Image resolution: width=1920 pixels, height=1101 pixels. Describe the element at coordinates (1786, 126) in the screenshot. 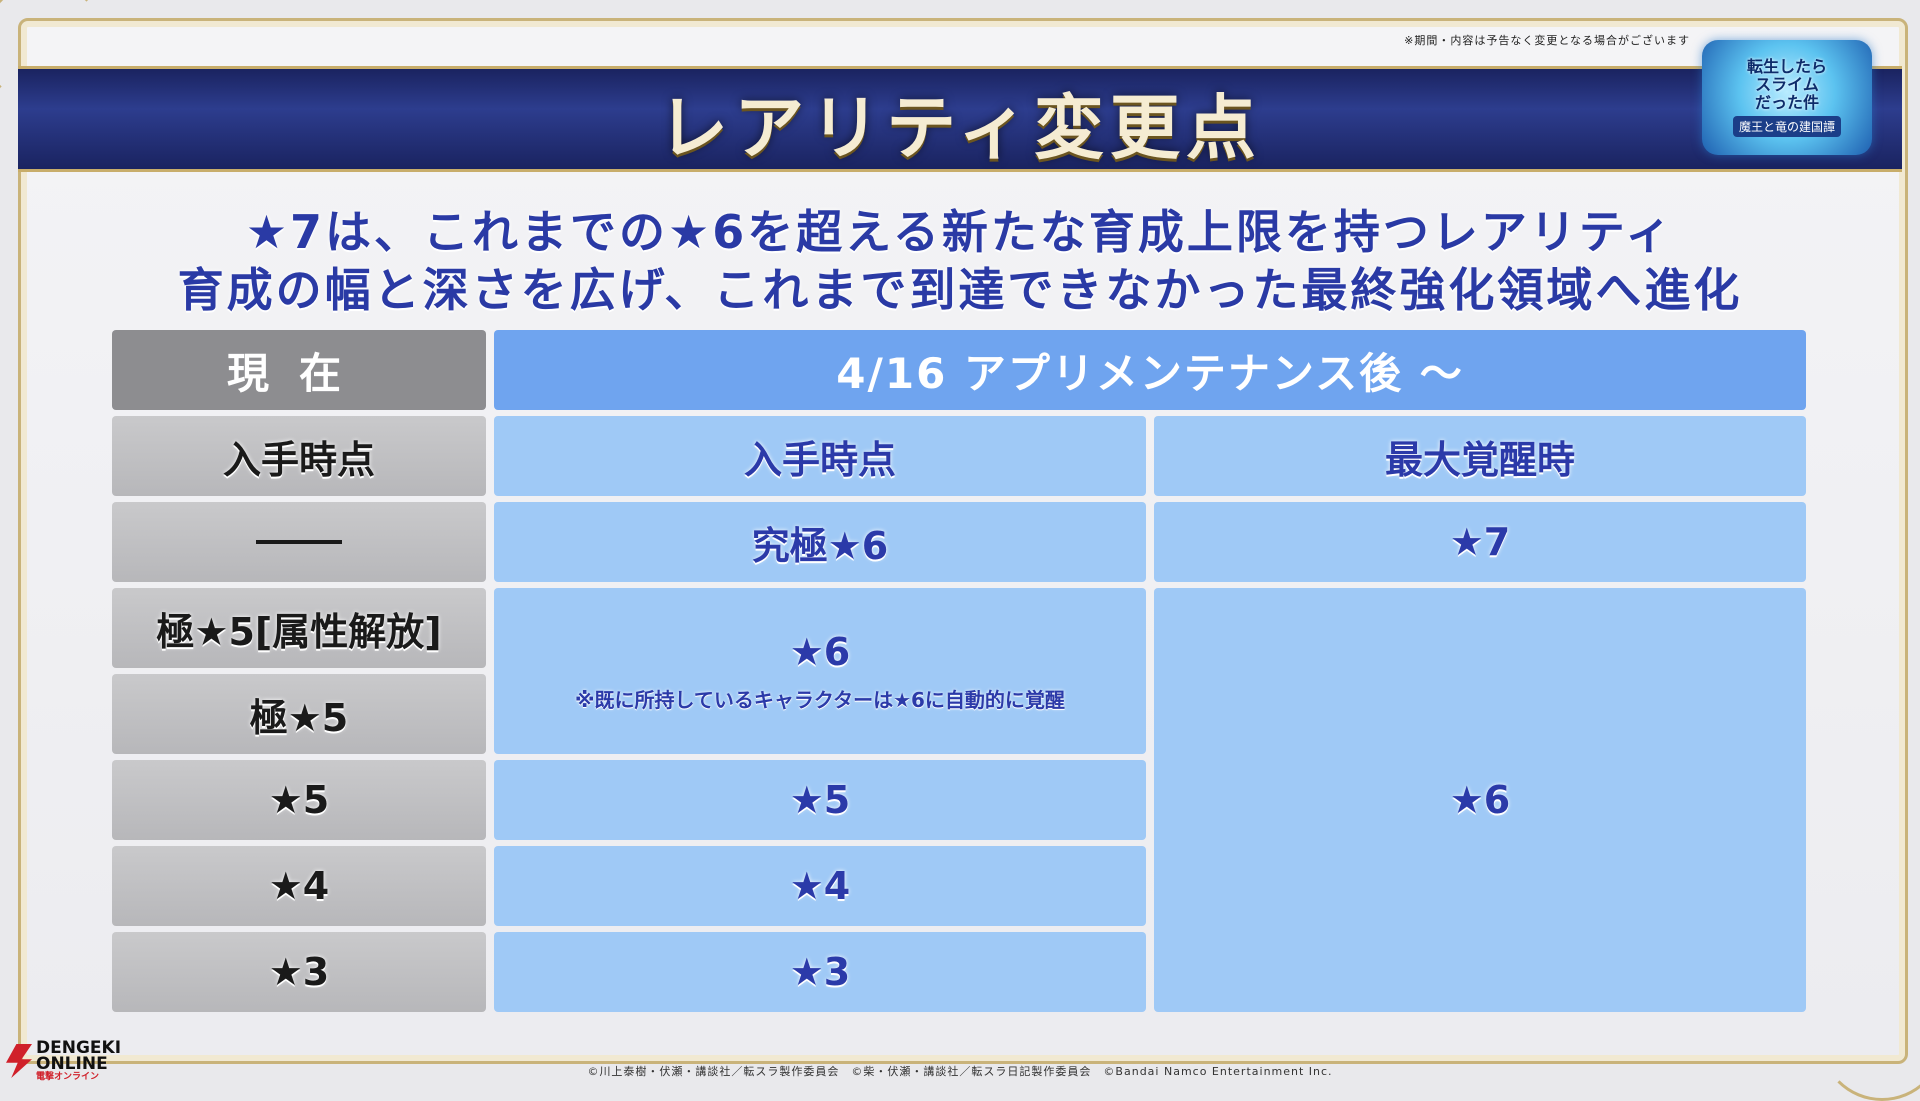

I see `logo-subtitle: 魔王と竜の建国譚` at that location.